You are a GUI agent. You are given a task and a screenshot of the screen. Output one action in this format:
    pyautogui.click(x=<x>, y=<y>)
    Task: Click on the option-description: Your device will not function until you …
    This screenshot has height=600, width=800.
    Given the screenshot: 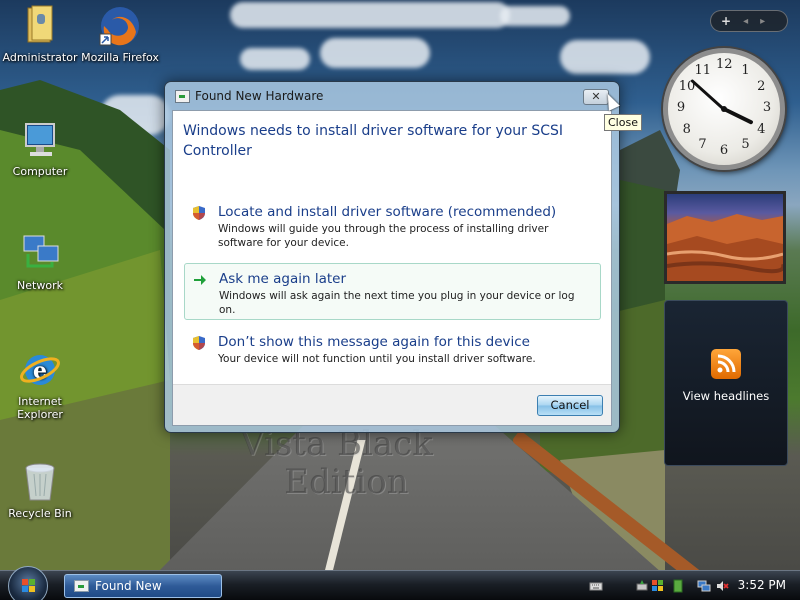 What is the action you would take?
    pyautogui.click(x=377, y=359)
    